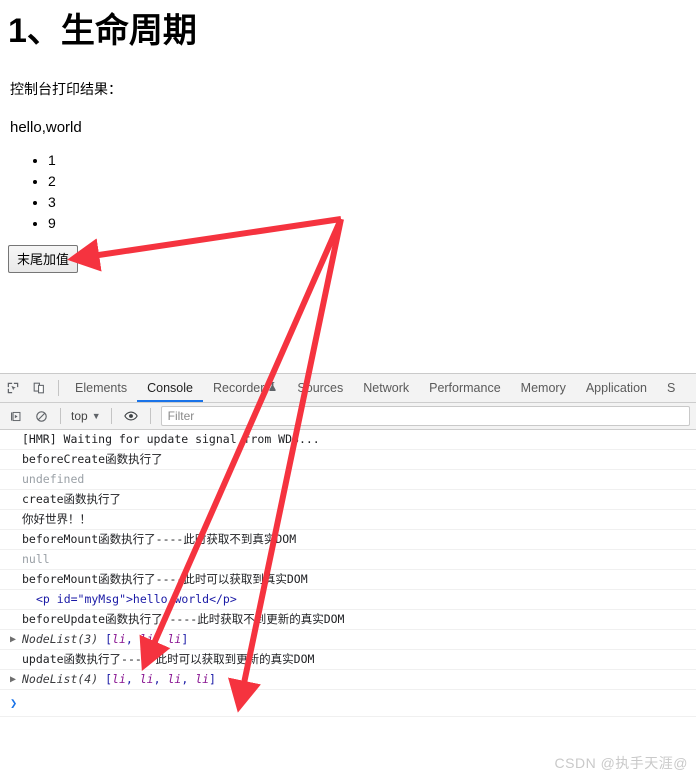  I want to click on append-value-button: 末尾加值, so click(43, 259).